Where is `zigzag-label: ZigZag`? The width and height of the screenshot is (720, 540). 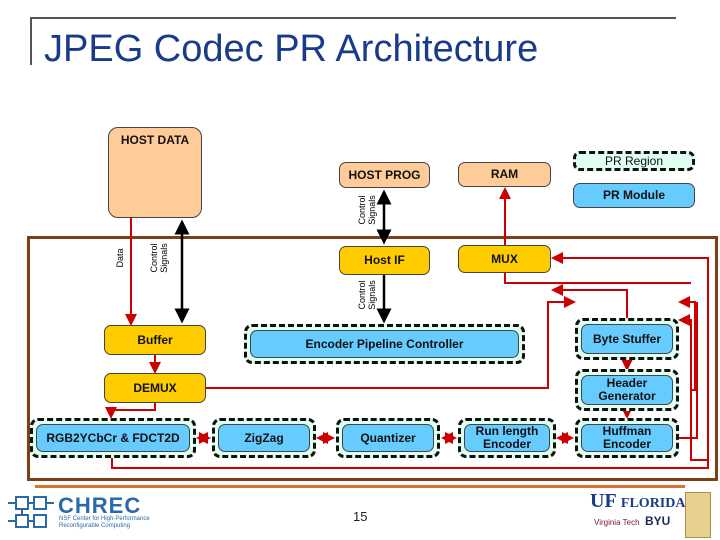 zigzag-label: ZigZag is located at coordinates (264, 437).